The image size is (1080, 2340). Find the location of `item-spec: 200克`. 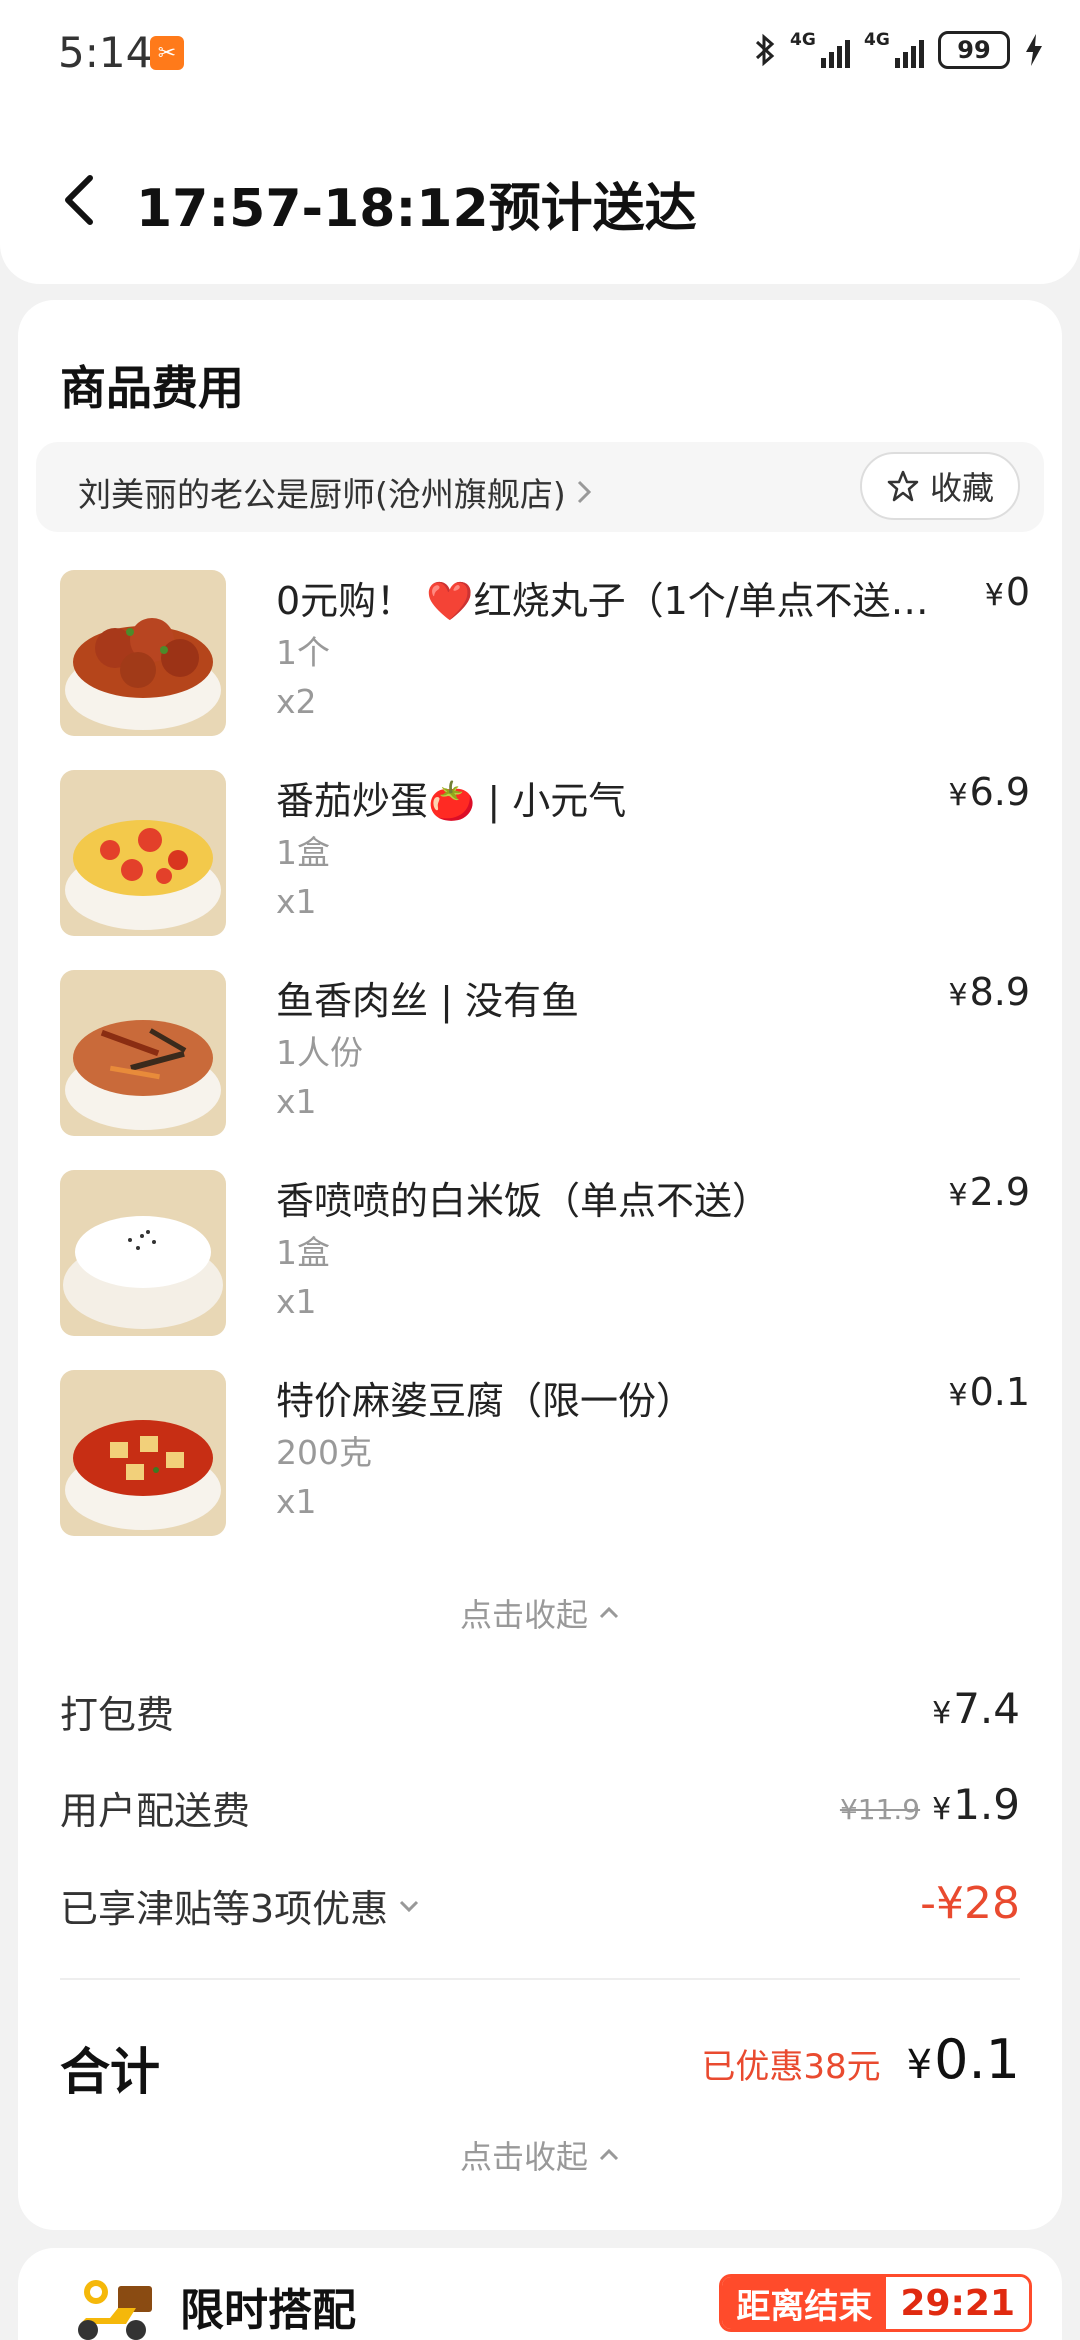

item-spec: 200克 is located at coordinates (324, 1452).